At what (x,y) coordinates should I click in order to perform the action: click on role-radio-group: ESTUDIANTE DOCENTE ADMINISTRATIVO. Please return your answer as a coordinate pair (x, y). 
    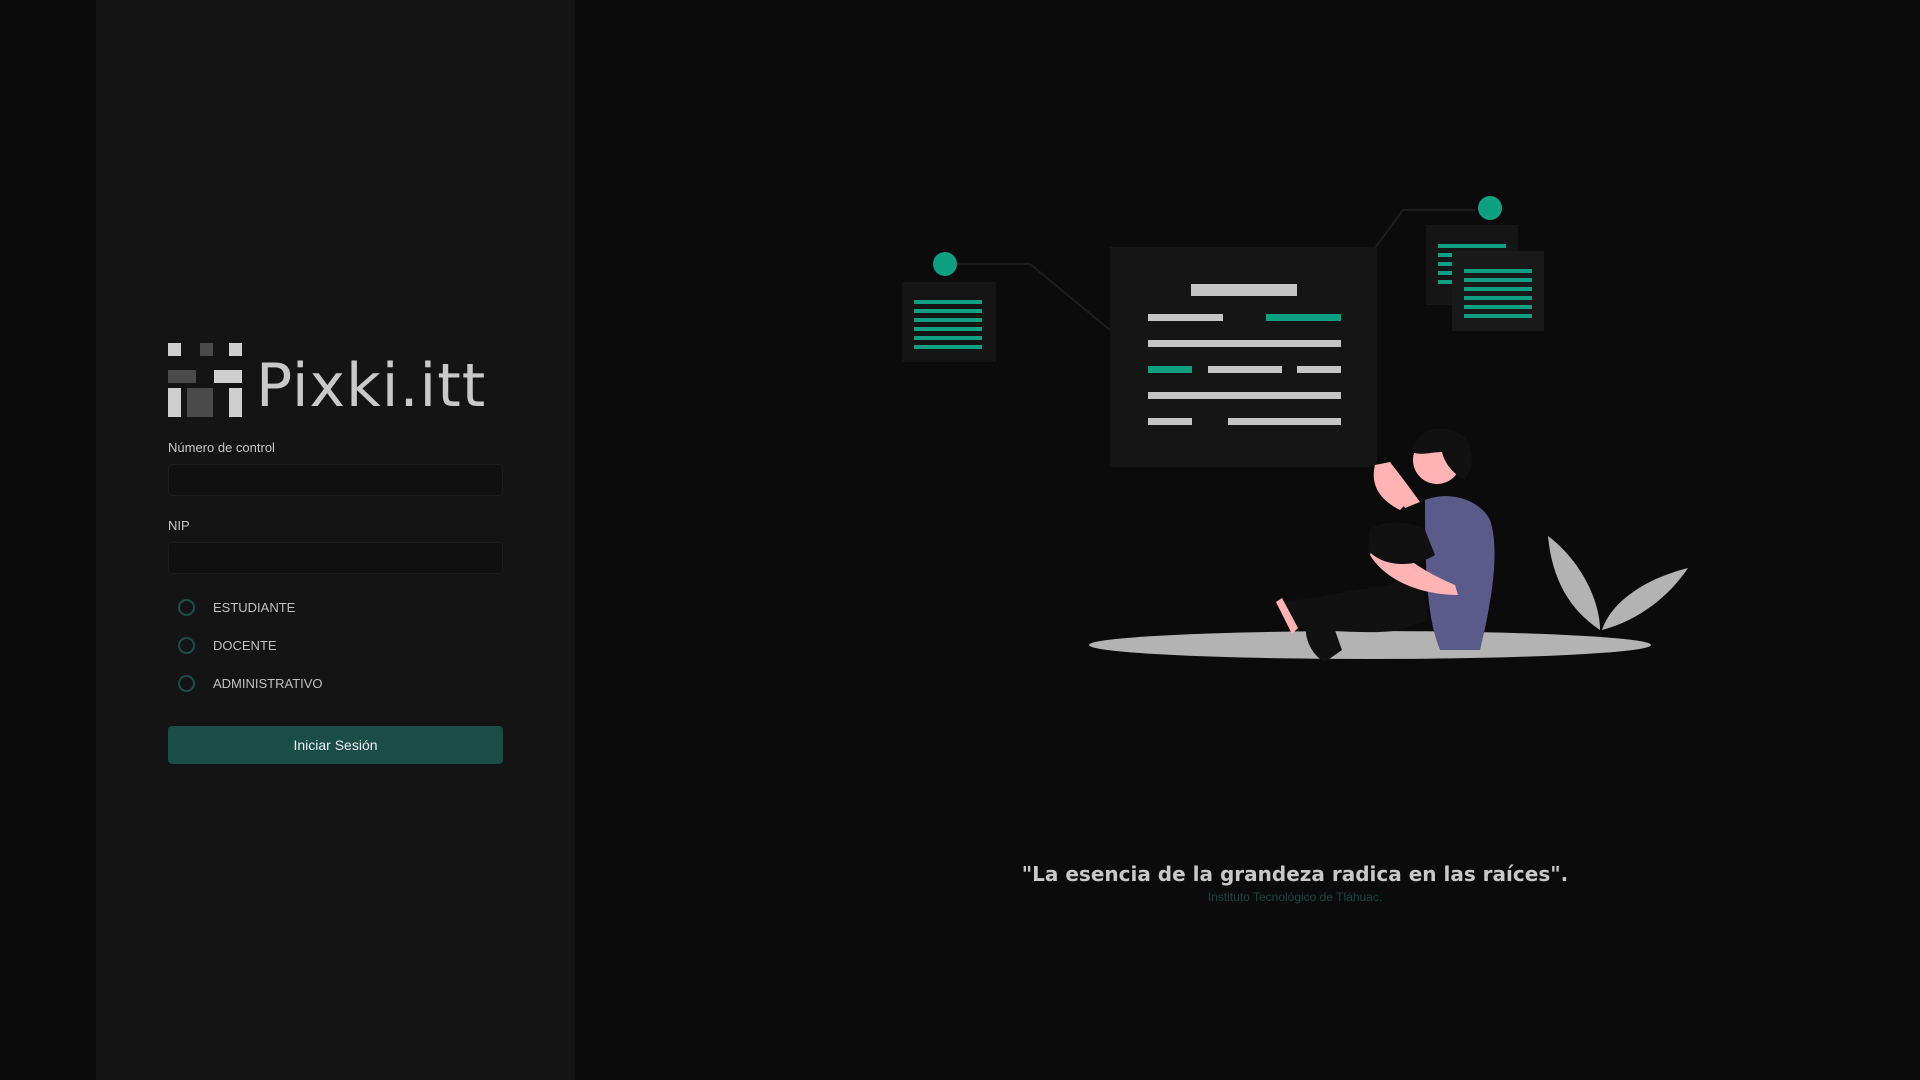
    Looking at the image, I should click on (335, 645).